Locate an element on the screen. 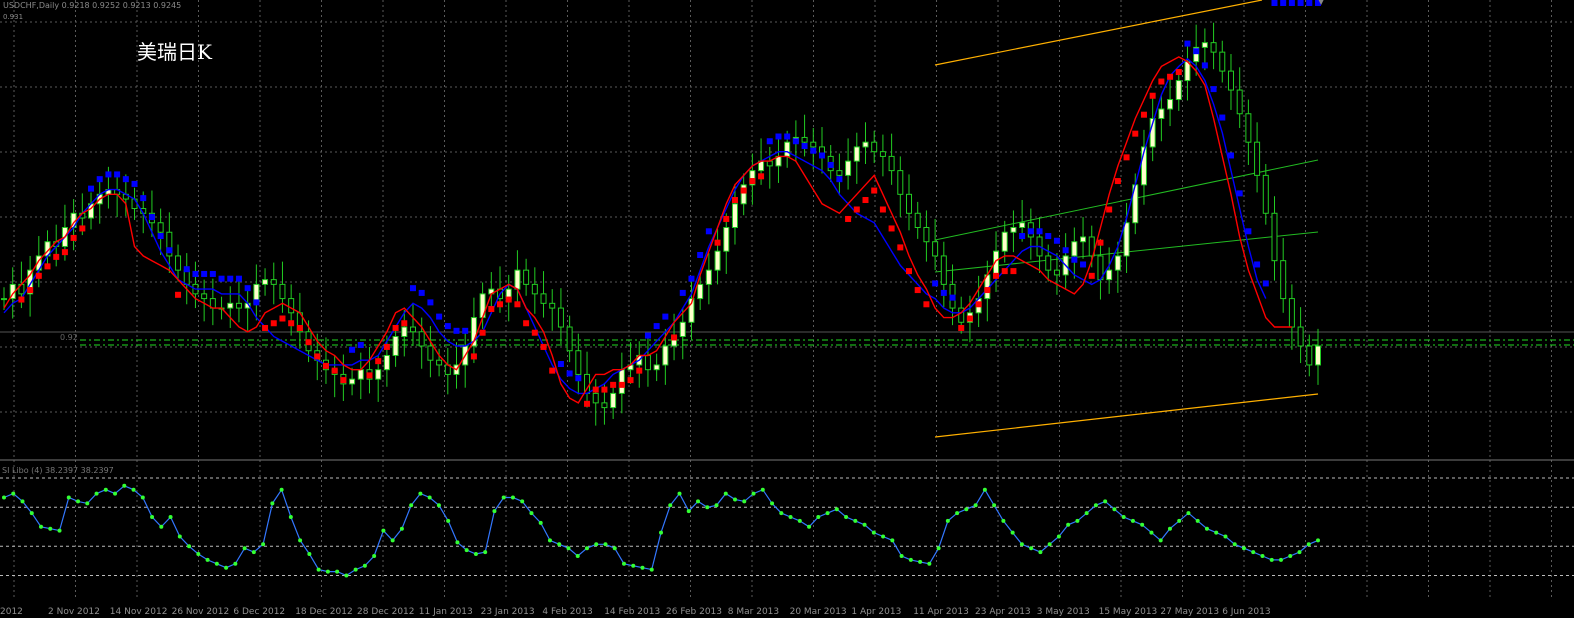 This screenshot has height=618, width=1574. x-tick-label: 26 Feb 2013 is located at coordinates (694, 612).